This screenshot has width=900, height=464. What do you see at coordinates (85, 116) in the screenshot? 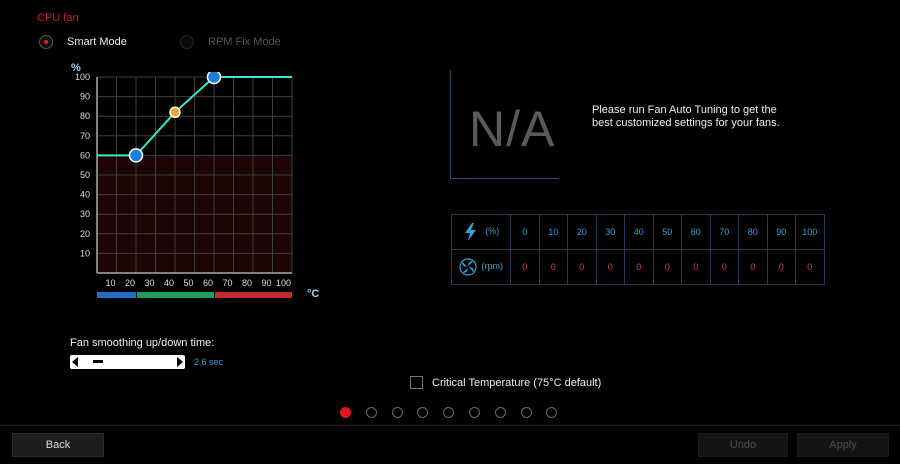
I see `y-tick-label: 80` at bounding box center [85, 116].